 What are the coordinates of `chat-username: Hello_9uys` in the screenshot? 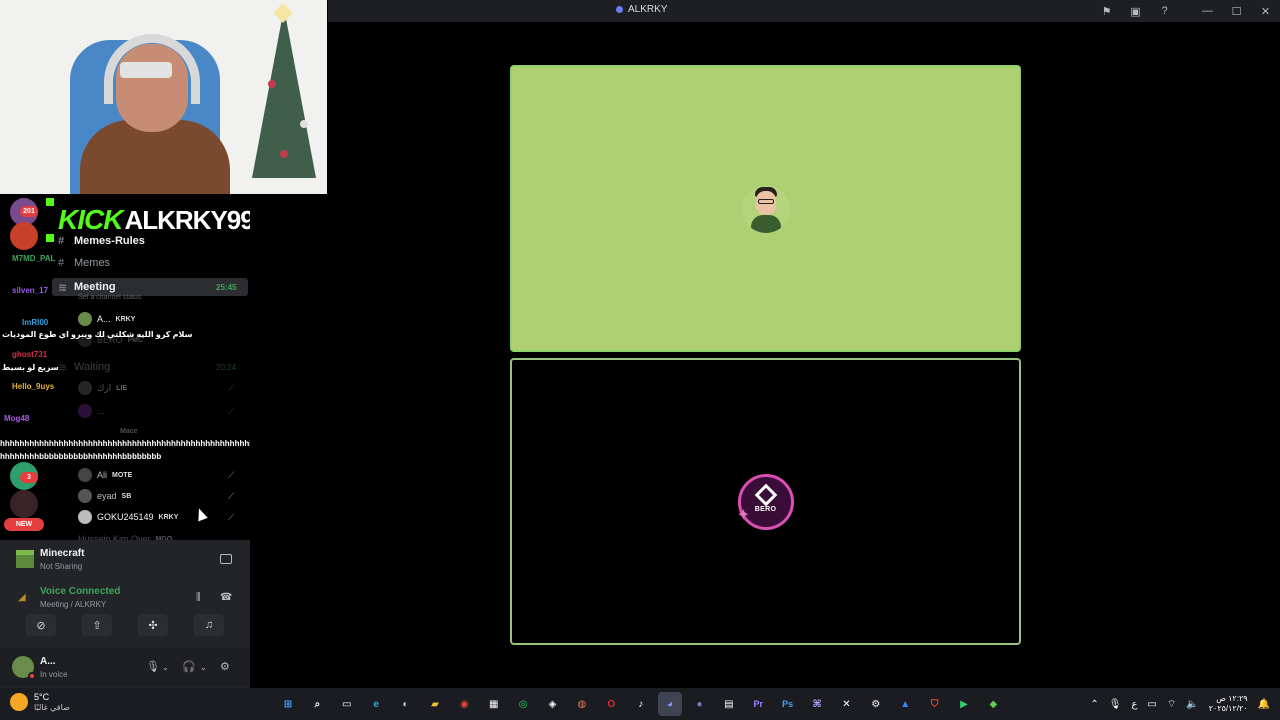 It's located at (33, 386).